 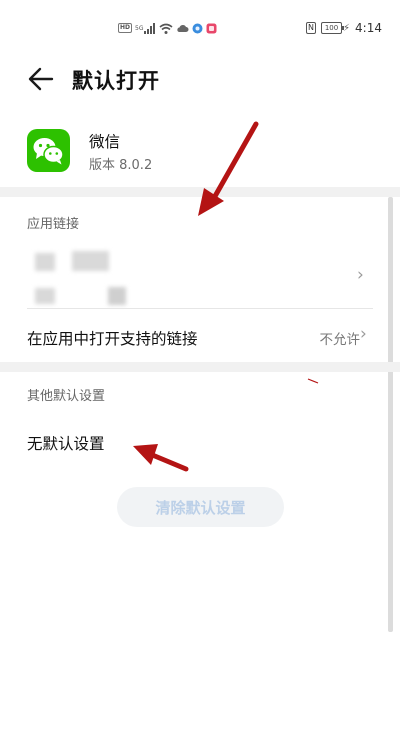 I want to click on cloud-icon, so click(x=183, y=28).